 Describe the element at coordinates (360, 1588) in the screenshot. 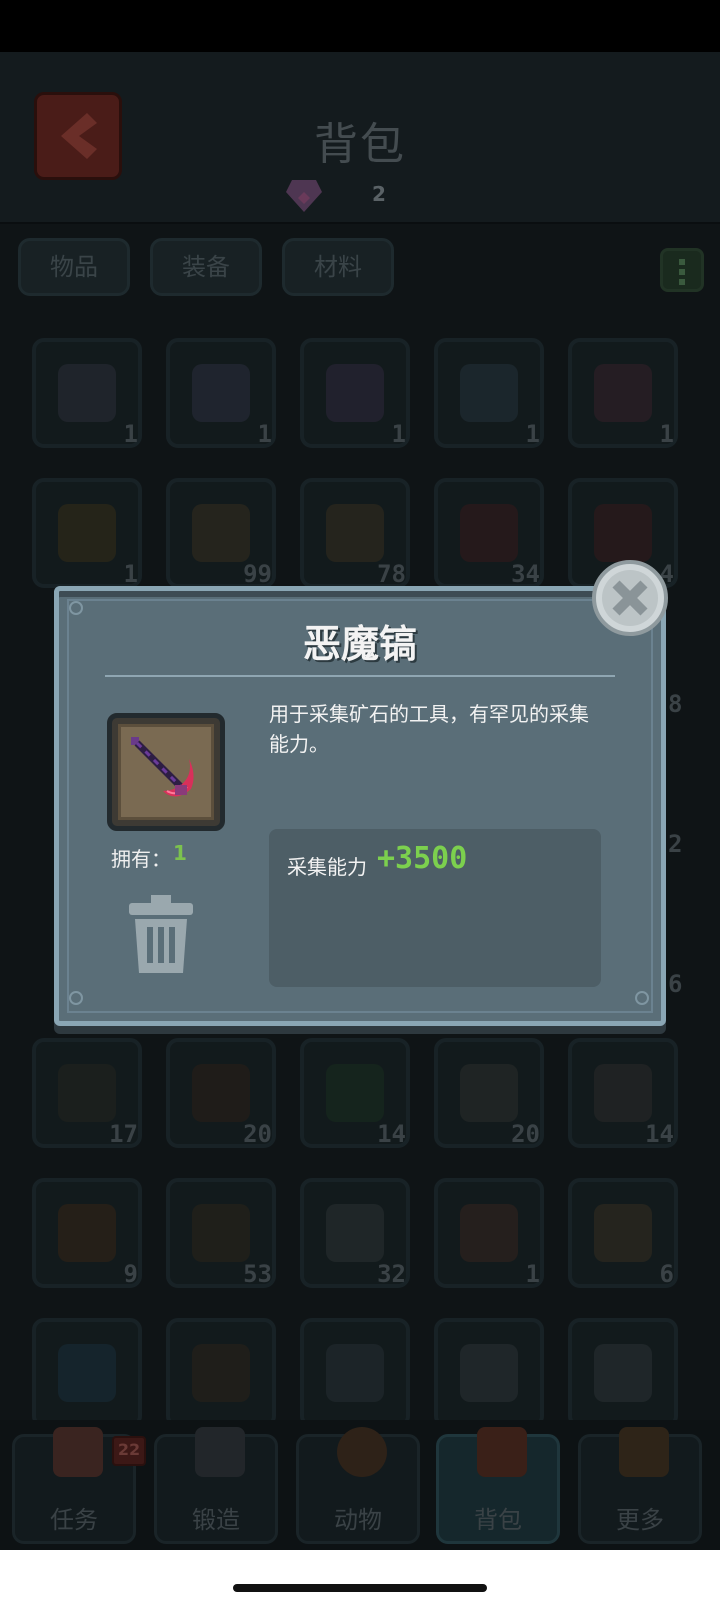

I see `home-indicator` at that location.